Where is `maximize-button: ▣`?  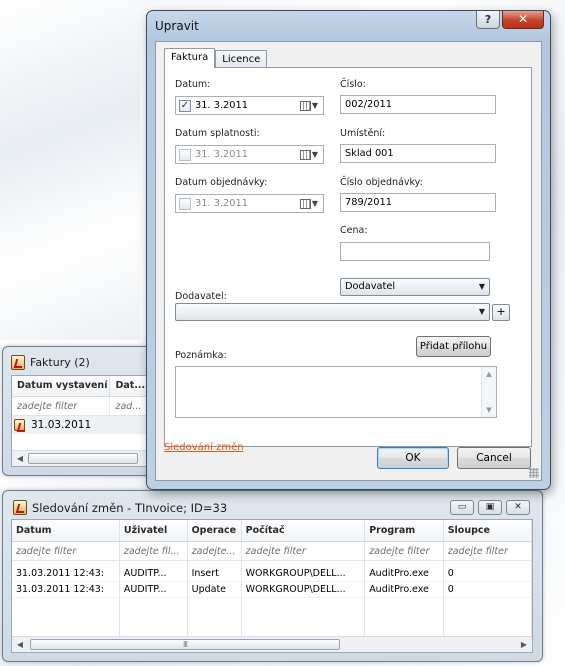
maximize-button: ▣ is located at coordinates (490, 507).